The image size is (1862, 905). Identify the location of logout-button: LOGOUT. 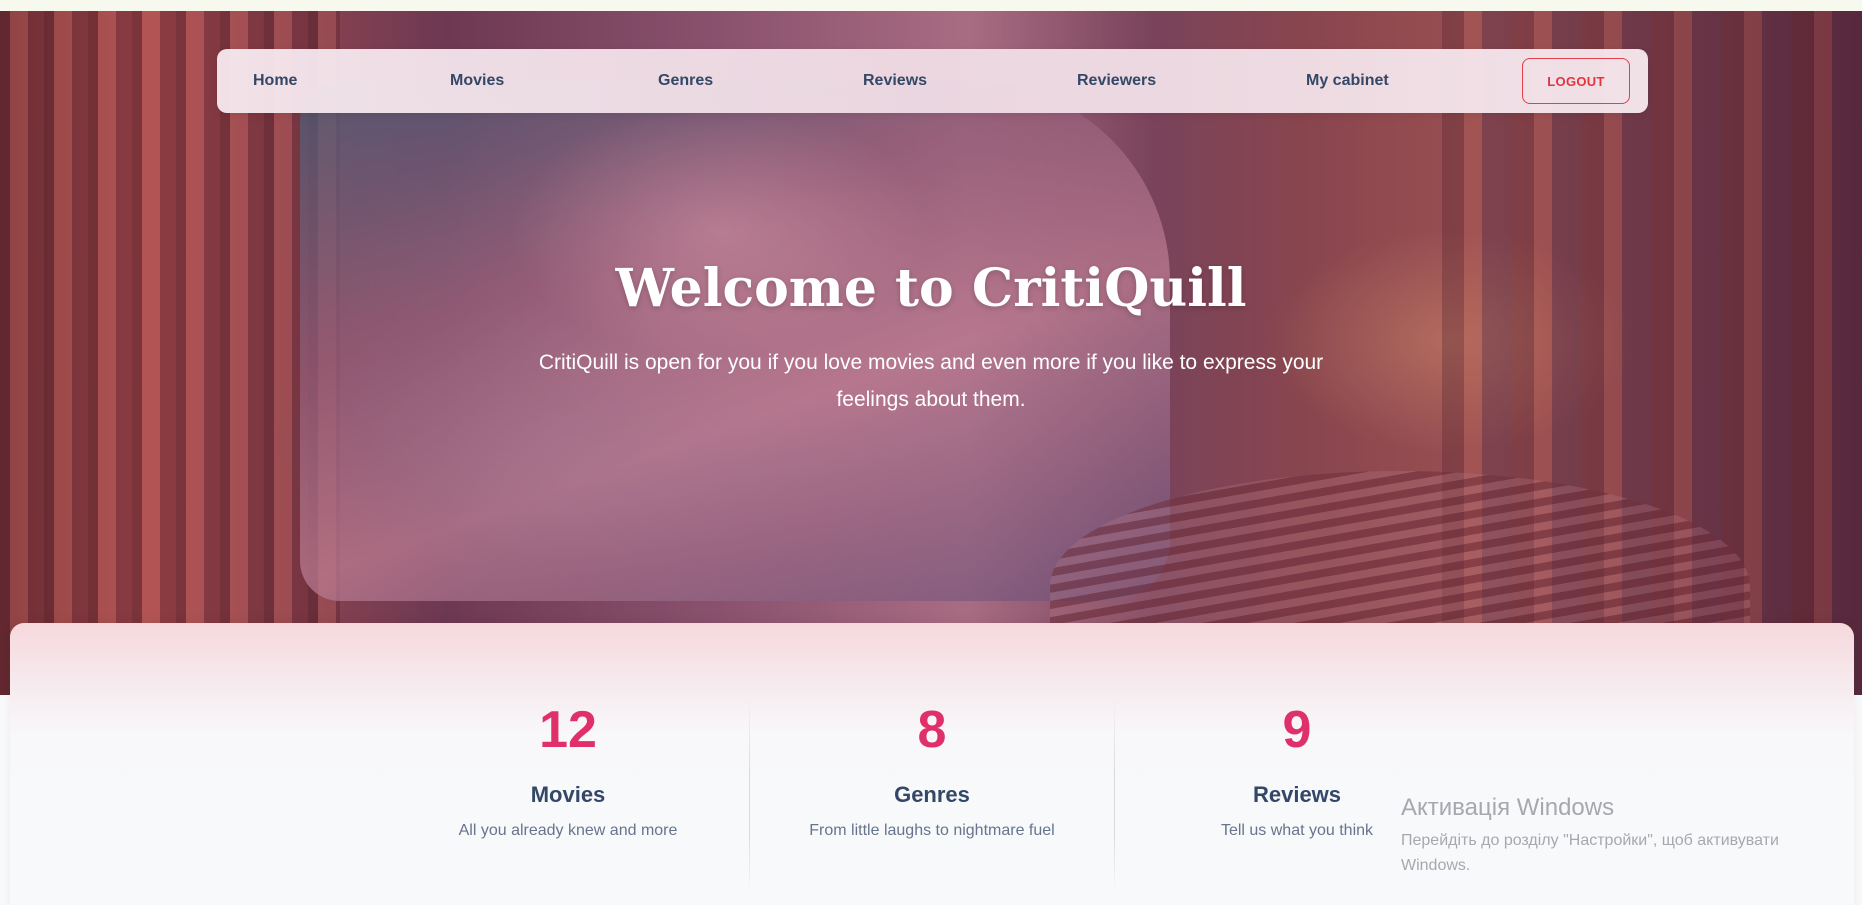
(1576, 81).